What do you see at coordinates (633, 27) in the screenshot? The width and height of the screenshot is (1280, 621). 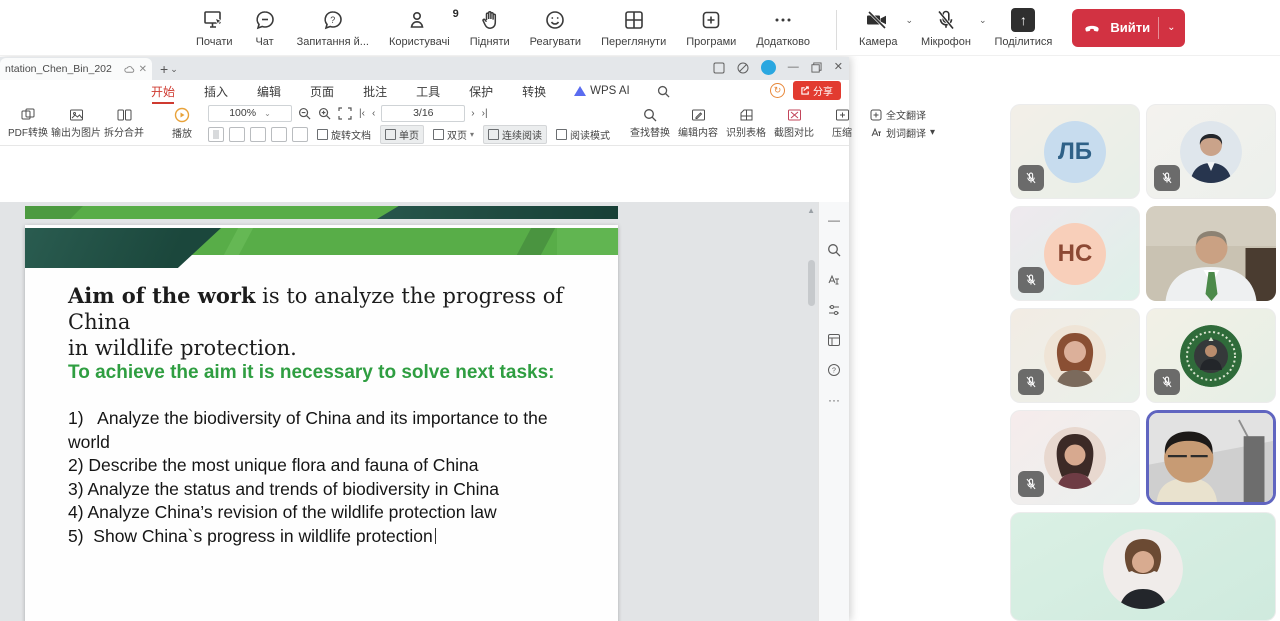 I see `view-button: Переглянути` at bounding box center [633, 27].